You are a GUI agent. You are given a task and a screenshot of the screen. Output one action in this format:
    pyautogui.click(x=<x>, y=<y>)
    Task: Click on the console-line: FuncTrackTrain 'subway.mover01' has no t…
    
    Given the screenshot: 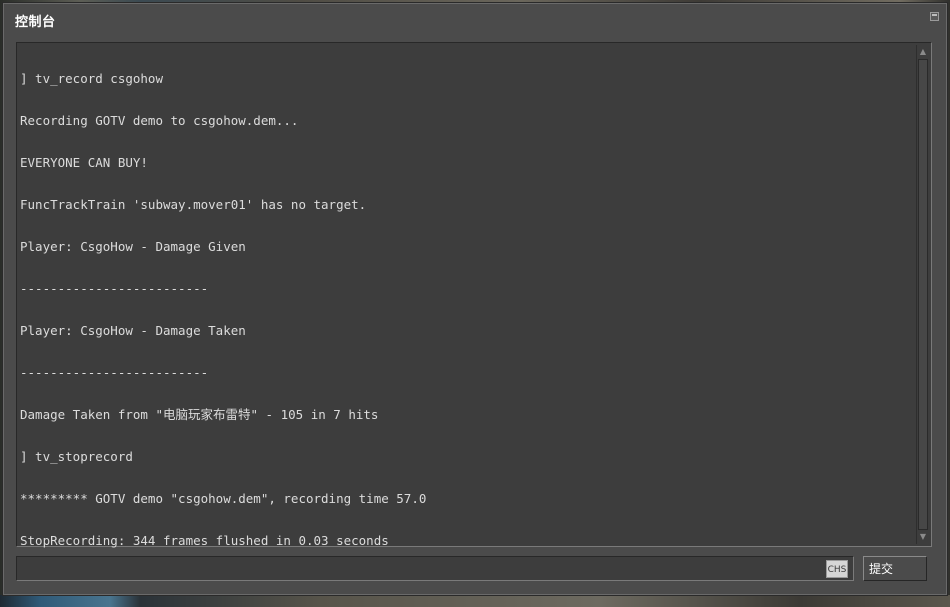 What is the action you would take?
    pyautogui.click(x=193, y=204)
    